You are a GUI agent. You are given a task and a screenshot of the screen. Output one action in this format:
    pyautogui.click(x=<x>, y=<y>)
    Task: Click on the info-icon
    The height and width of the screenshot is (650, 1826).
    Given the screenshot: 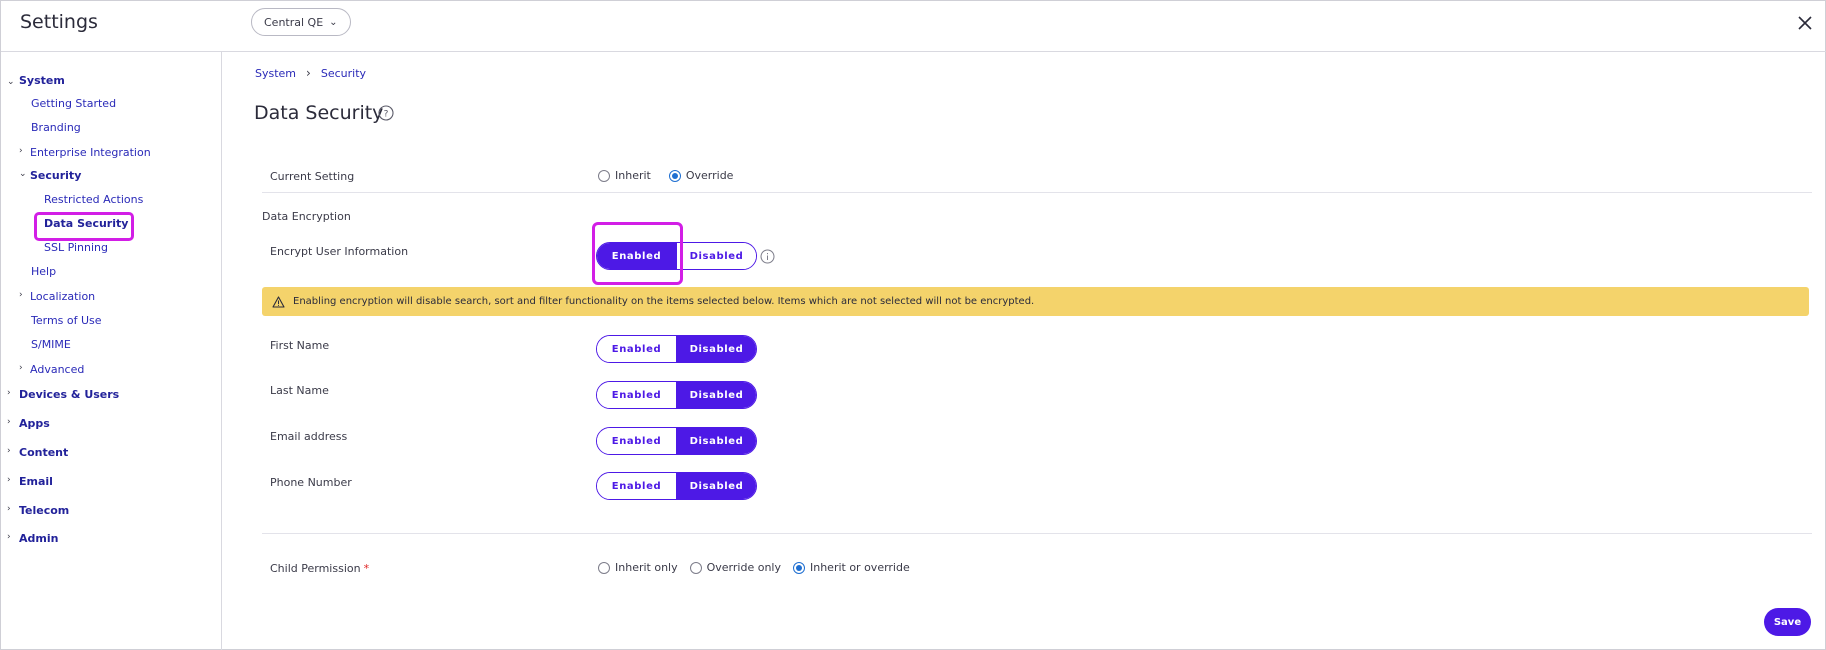 What is the action you would take?
    pyautogui.click(x=767, y=256)
    